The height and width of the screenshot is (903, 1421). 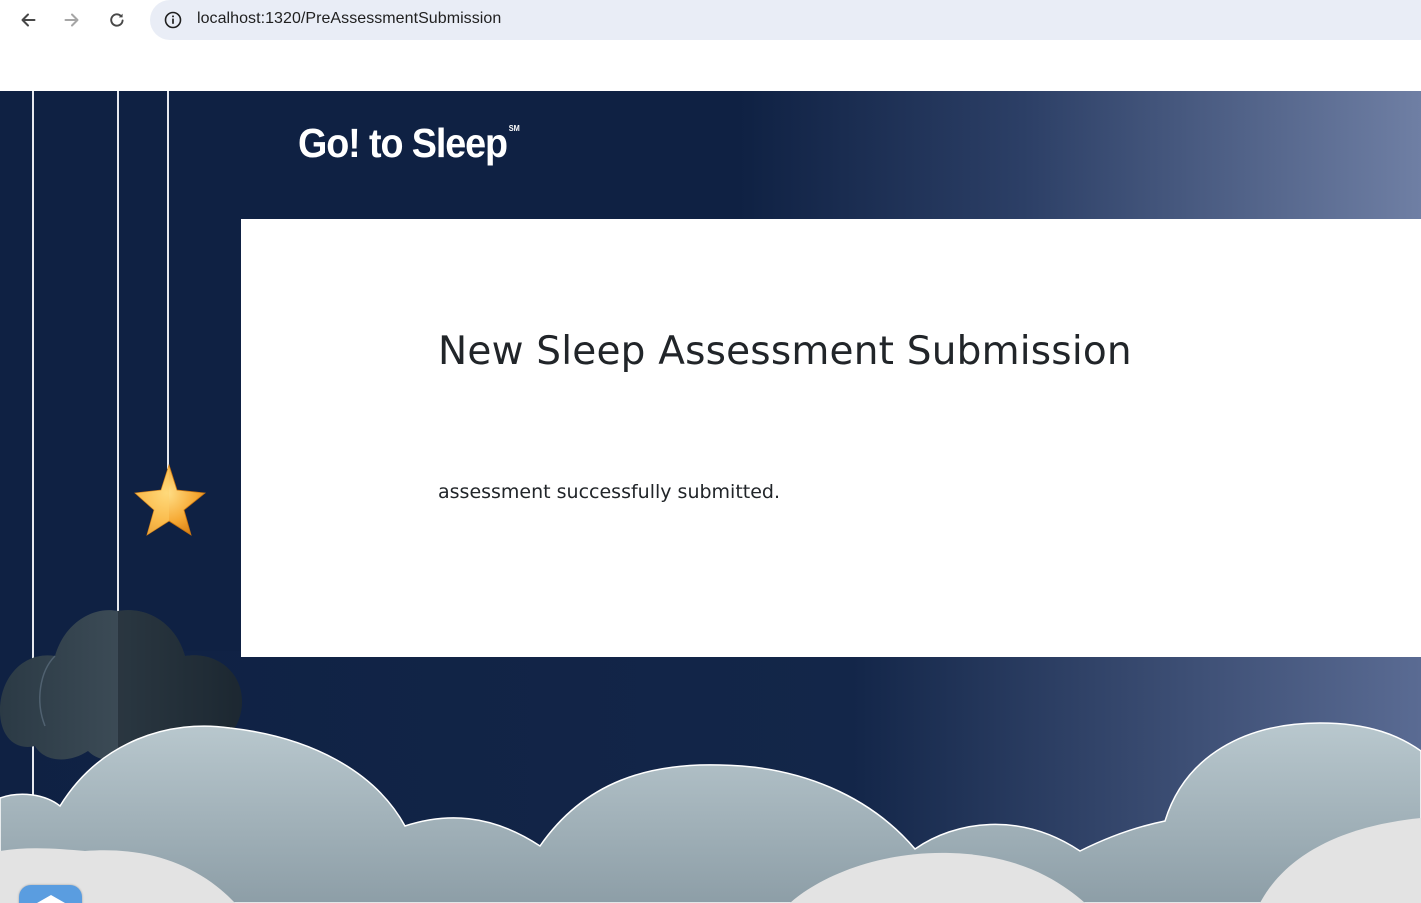 I want to click on back-button, so click(x=28, y=20).